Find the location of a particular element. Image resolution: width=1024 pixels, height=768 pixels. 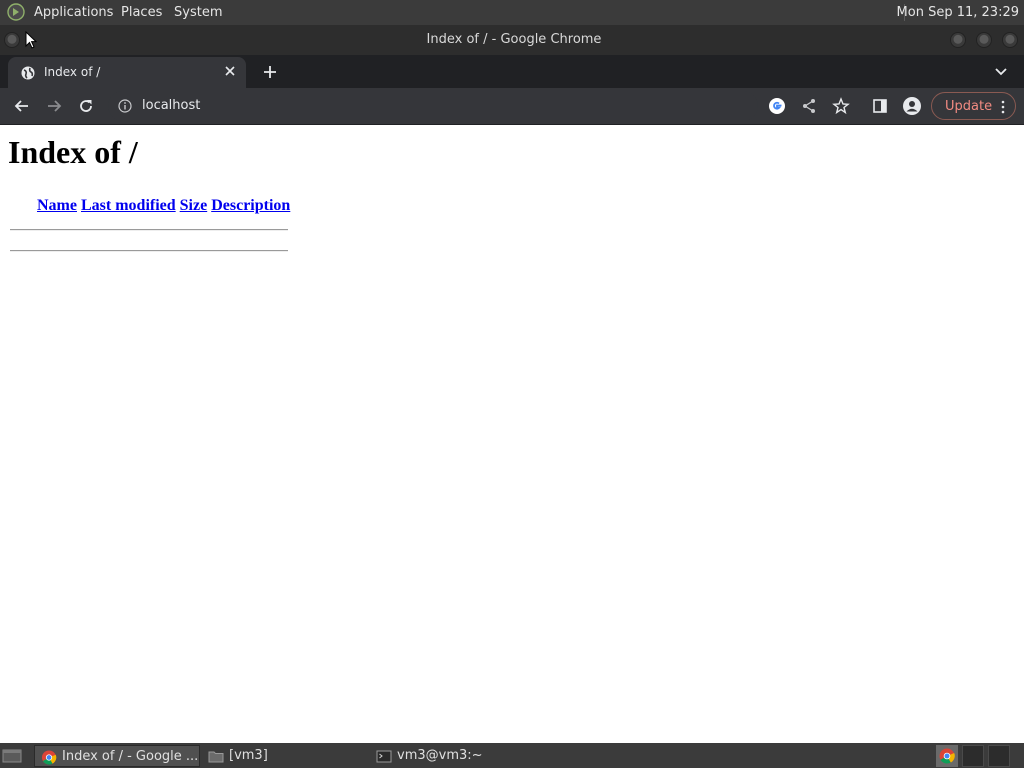

back-arrow-icon is located at coordinates (22, 106).